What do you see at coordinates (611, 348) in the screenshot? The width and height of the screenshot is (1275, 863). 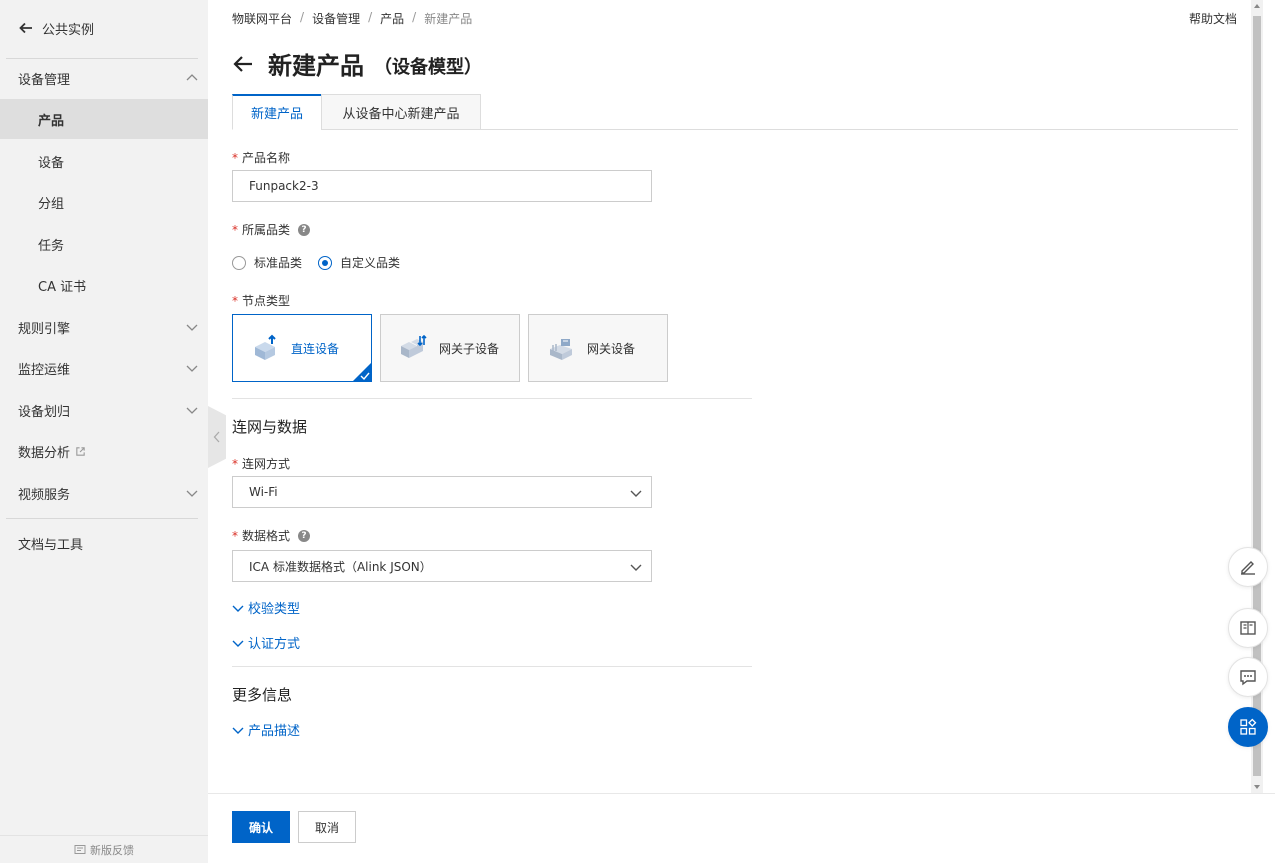 I see `card-label: 网关设备` at bounding box center [611, 348].